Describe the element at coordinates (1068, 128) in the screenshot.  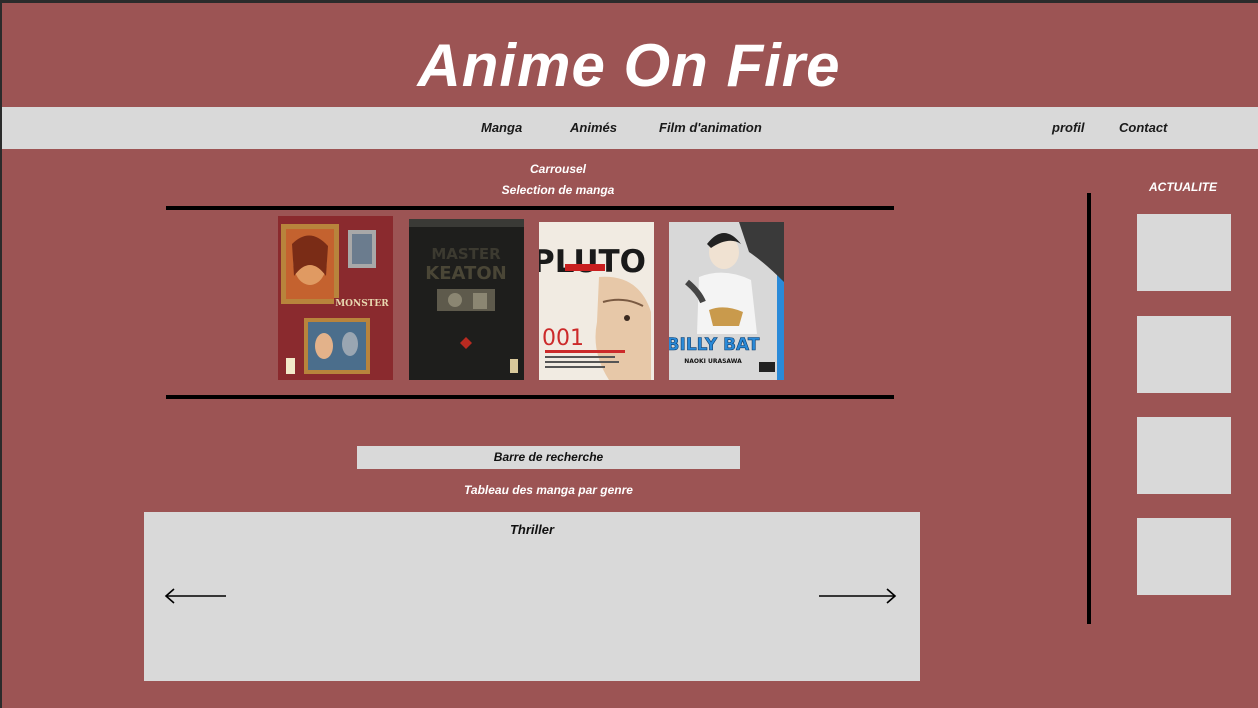
I see `nav-link-profil: profil` at that location.